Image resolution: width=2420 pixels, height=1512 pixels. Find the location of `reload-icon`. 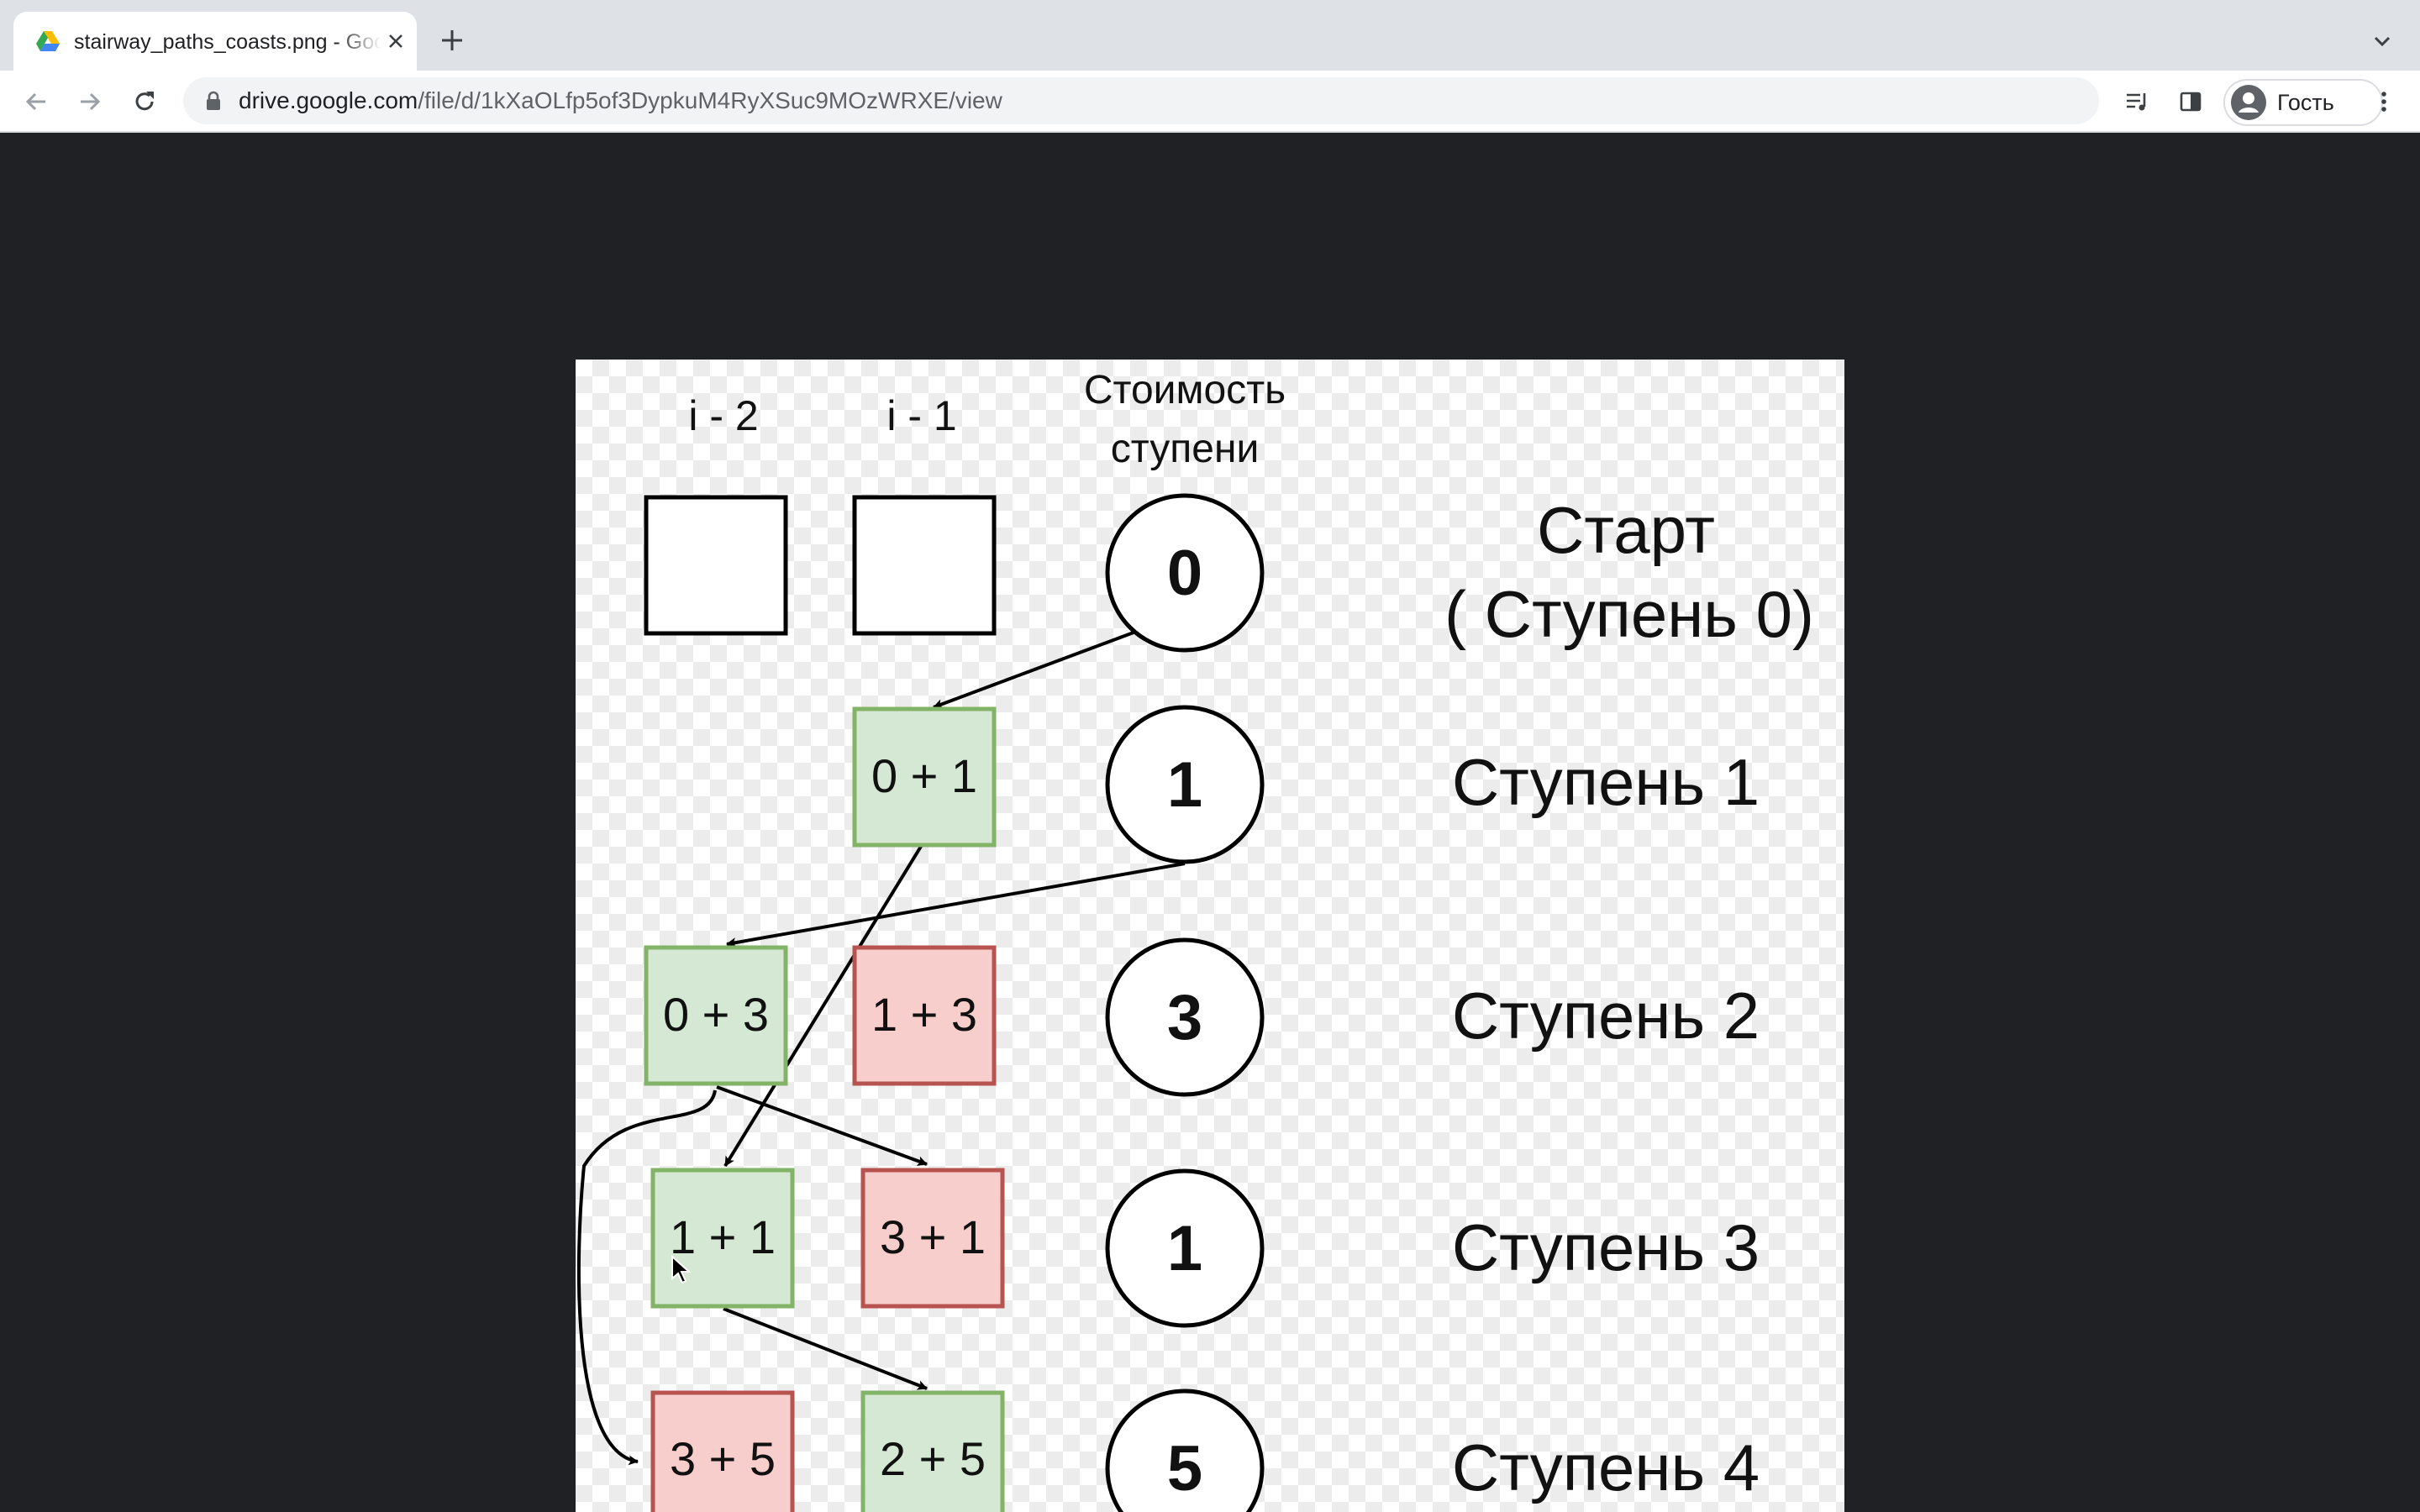

reload-icon is located at coordinates (144, 101).